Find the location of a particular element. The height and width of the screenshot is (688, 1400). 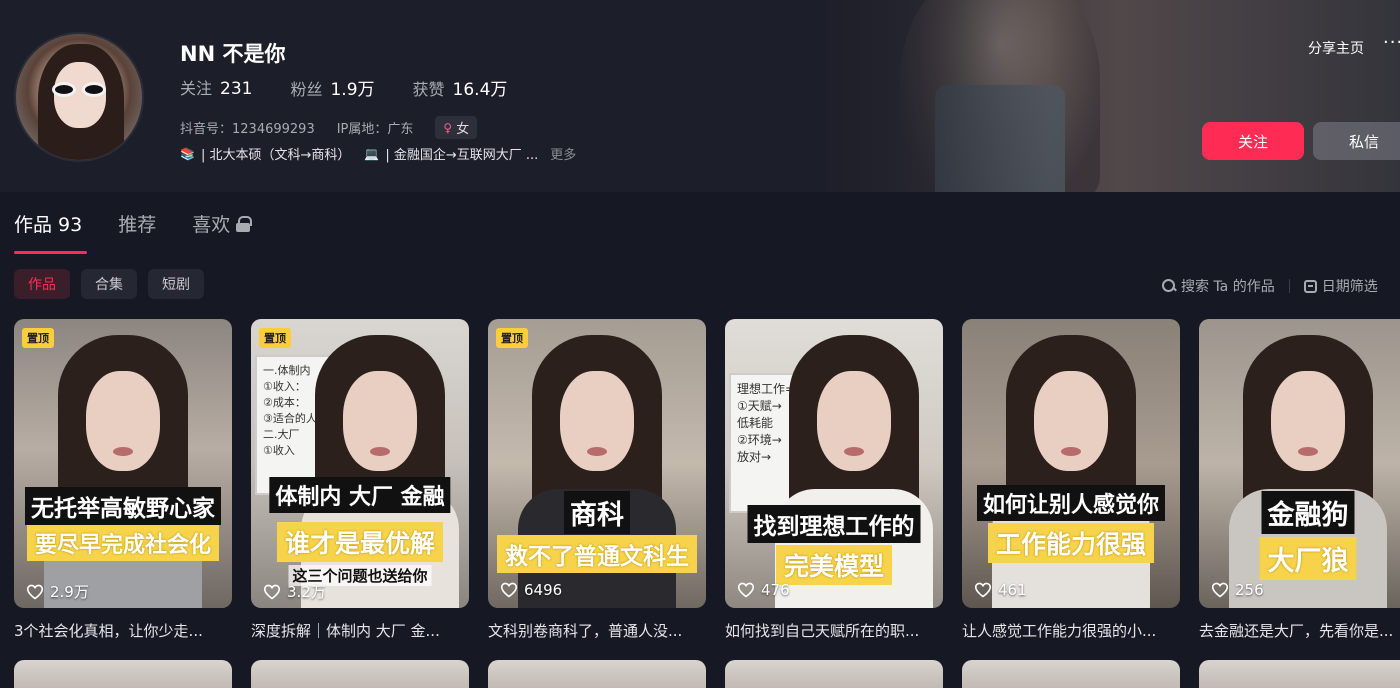

share-profile-button: 分享主页 is located at coordinates (1336, 48).